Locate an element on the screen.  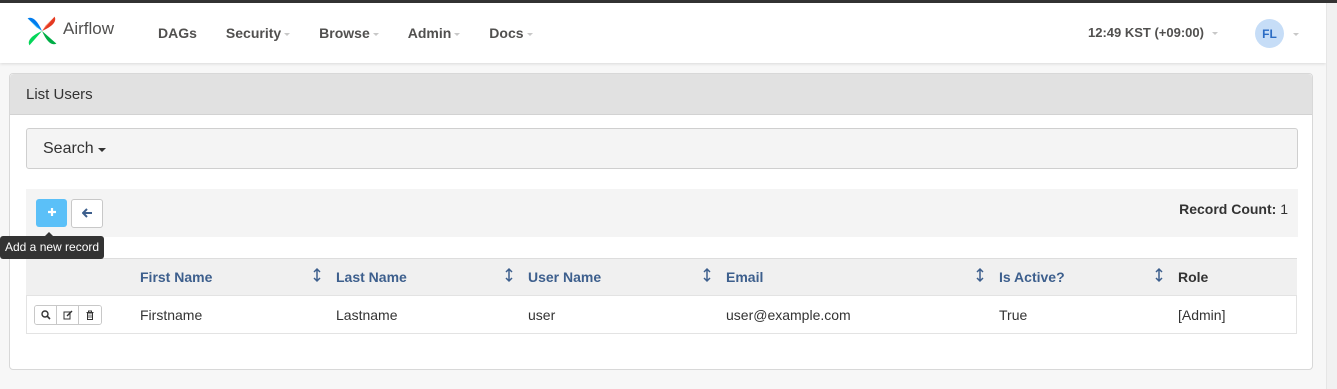
cell-is-active: True is located at coordinates (1013, 315).